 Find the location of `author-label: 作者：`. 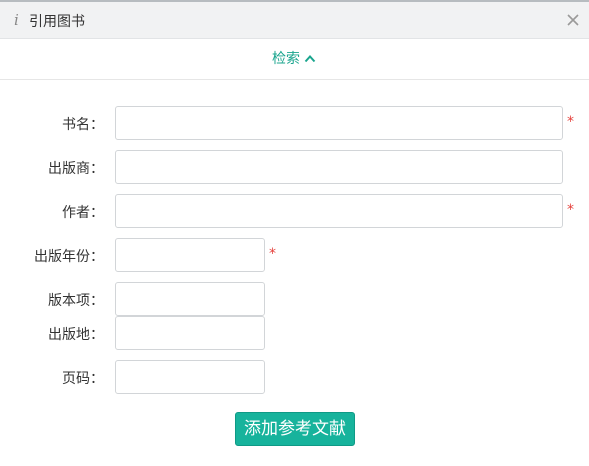

author-label: 作者： is located at coordinates (83, 213).